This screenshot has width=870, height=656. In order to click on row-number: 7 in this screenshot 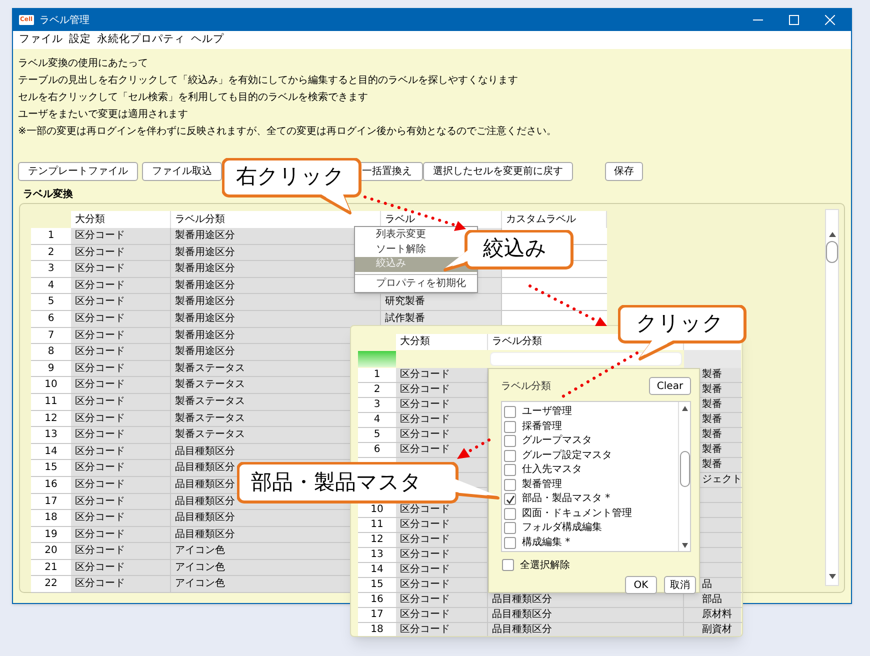, I will do `click(51, 336)`.